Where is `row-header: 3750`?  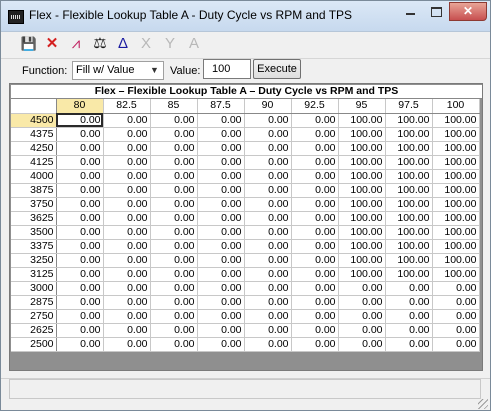 row-header: 3750 is located at coordinates (34, 204).